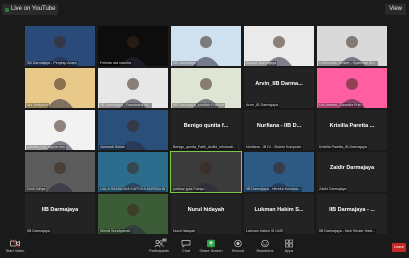  What do you see at coordinates (399, 247) in the screenshot?
I see `leave-button: Leave` at bounding box center [399, 247].